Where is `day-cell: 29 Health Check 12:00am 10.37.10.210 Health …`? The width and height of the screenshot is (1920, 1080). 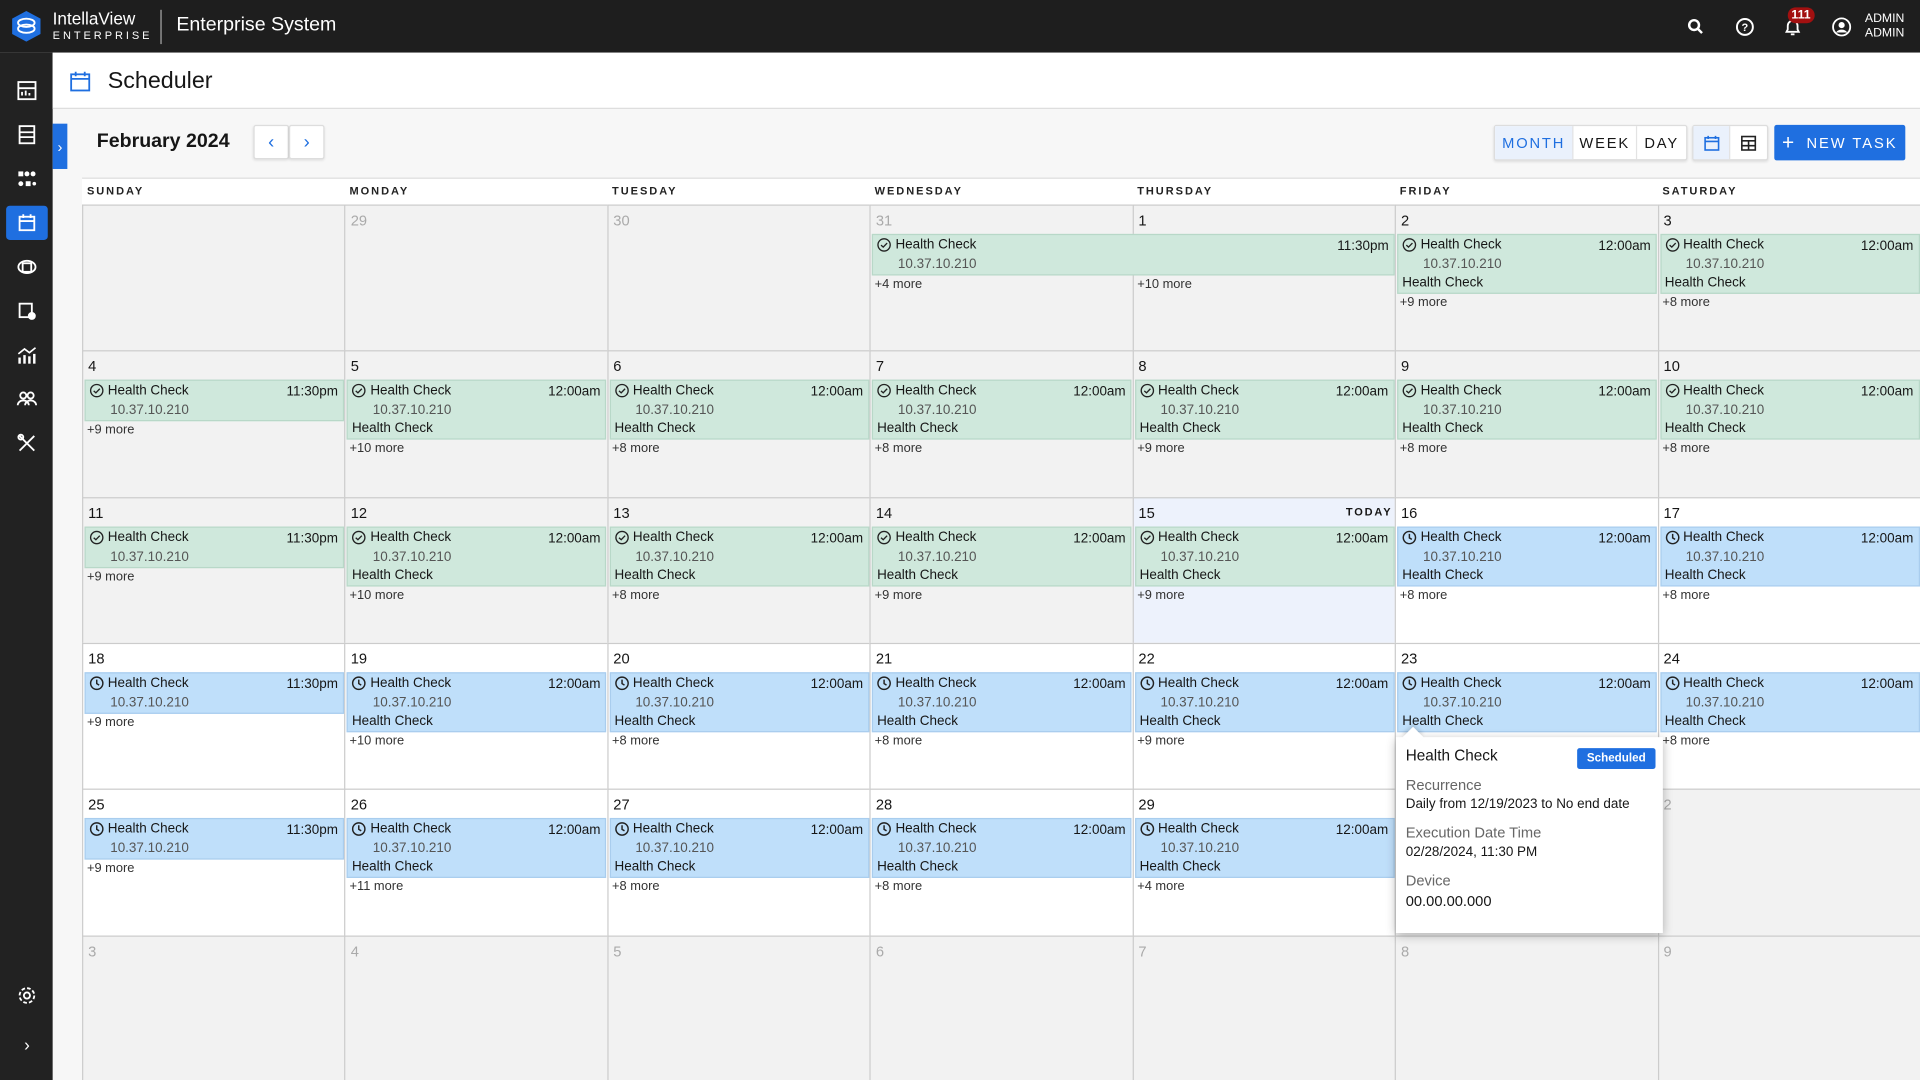
day-cell: 29 Health Check 12:00am 10.37.10.210 Health … is located at coordinates (1263, 862).